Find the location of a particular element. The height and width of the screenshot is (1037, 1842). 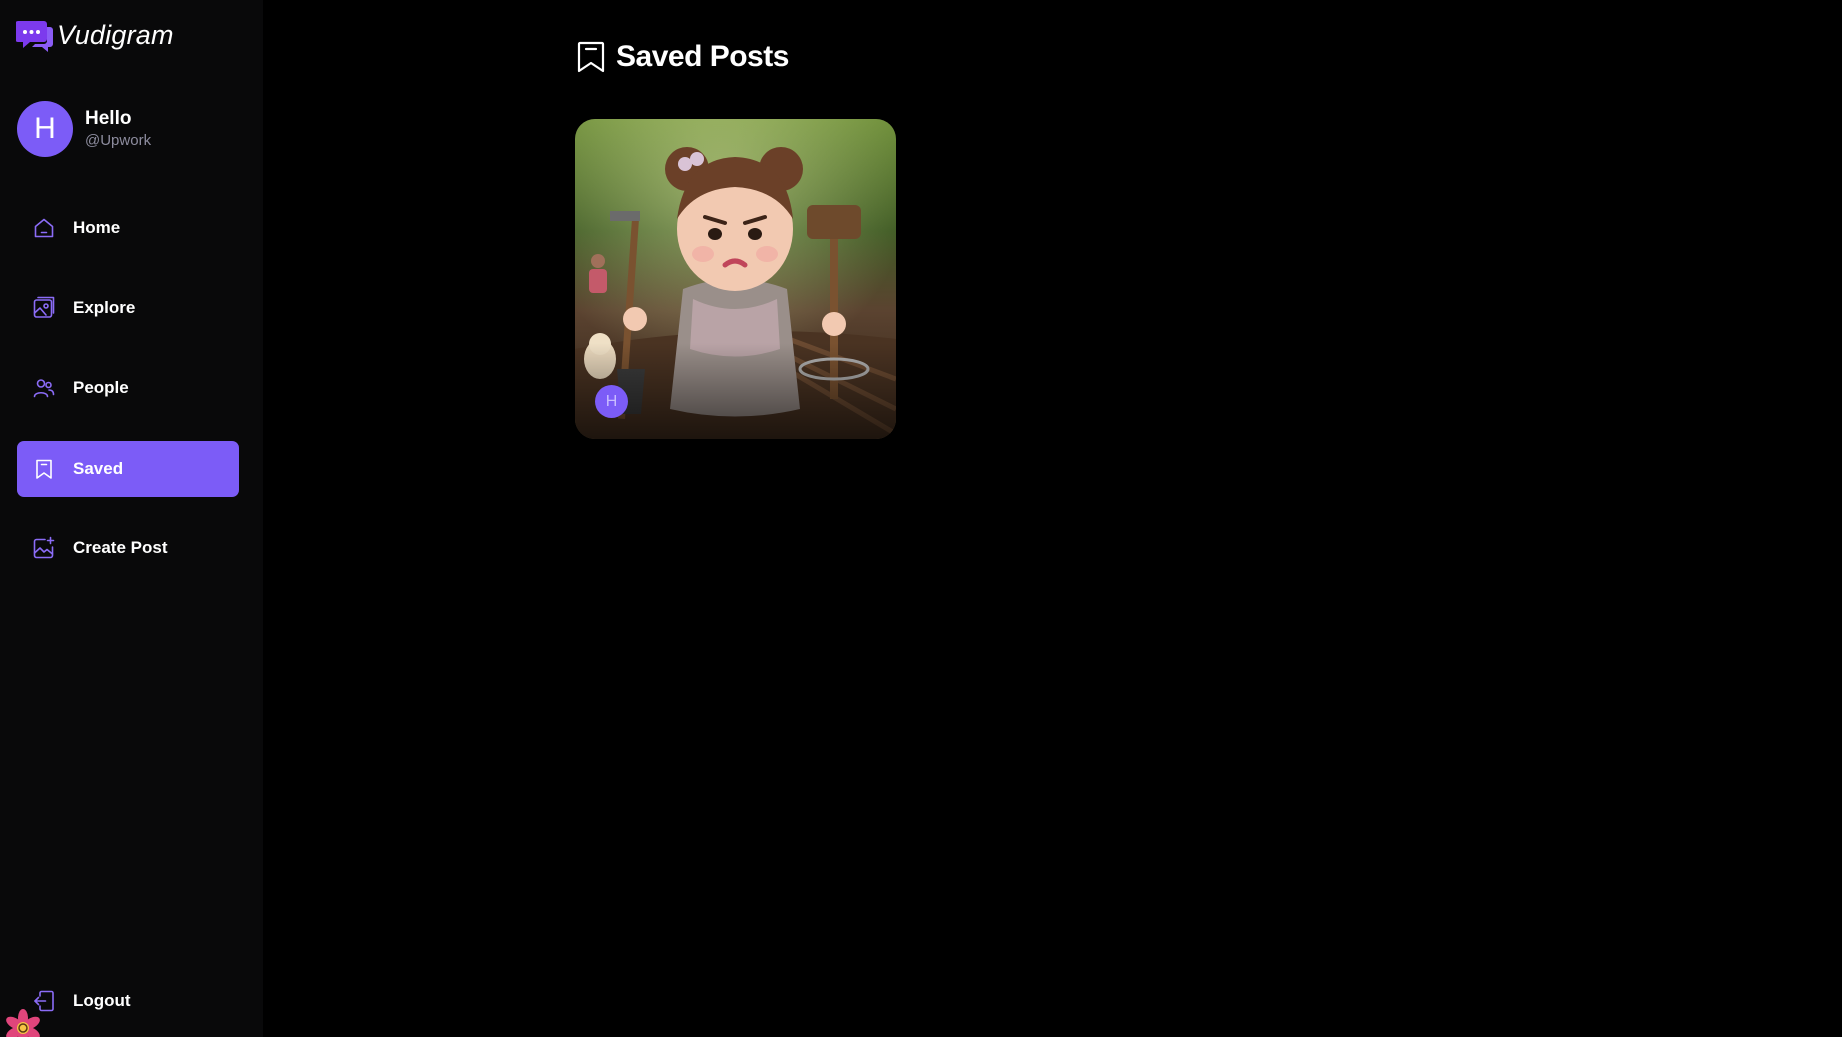

user-profile: H Hello @Upwork is located at coordinates (84, 129).